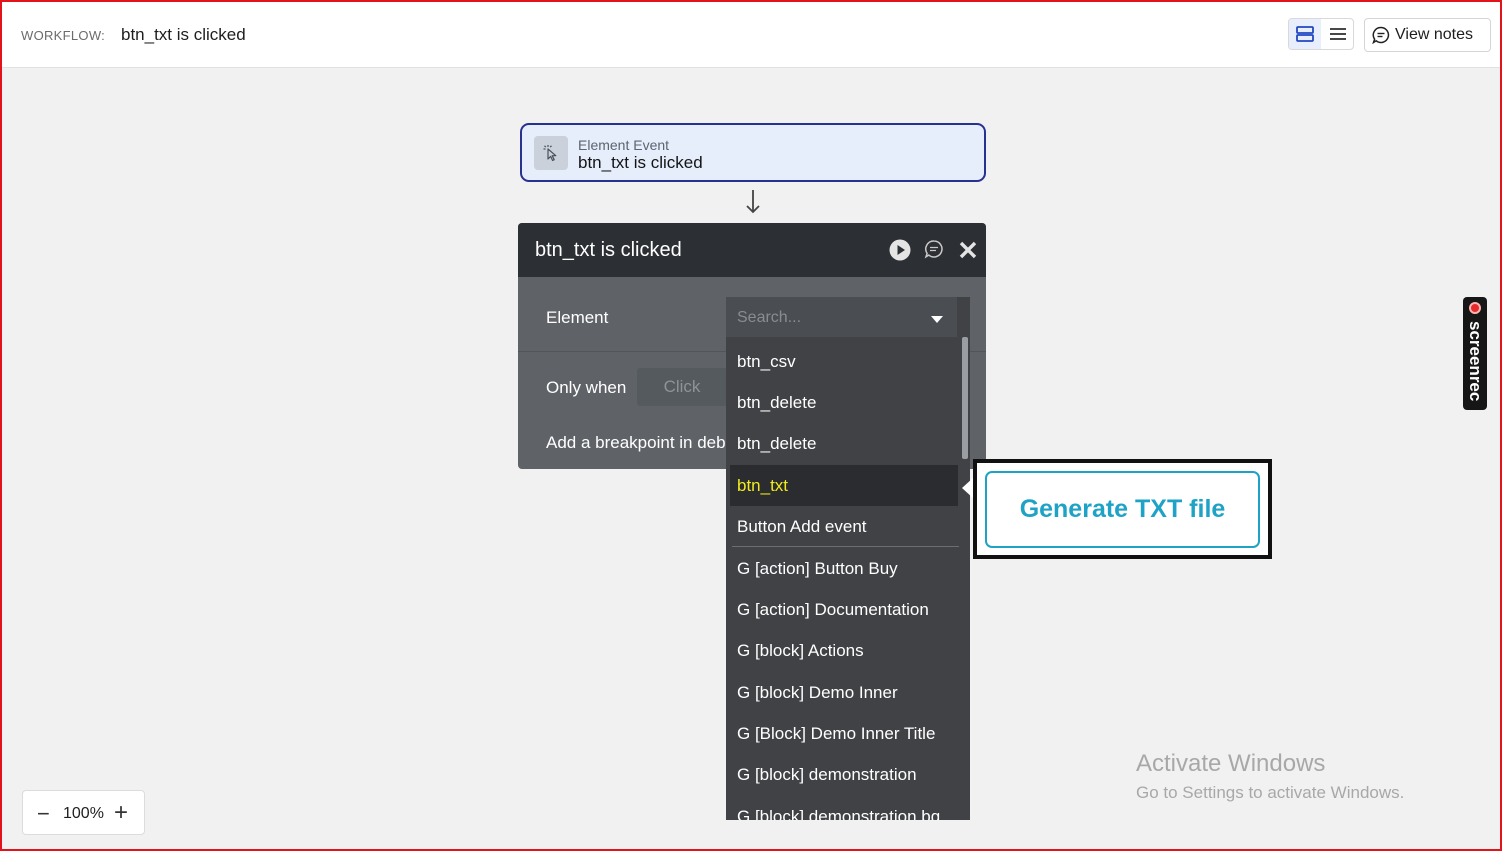  What do you see at coordinates (751, 35) in the screenshot?
I see `workflow-header: WORKFLOW: btn_txt is clicked View notes` at bounding box center [751, 35].